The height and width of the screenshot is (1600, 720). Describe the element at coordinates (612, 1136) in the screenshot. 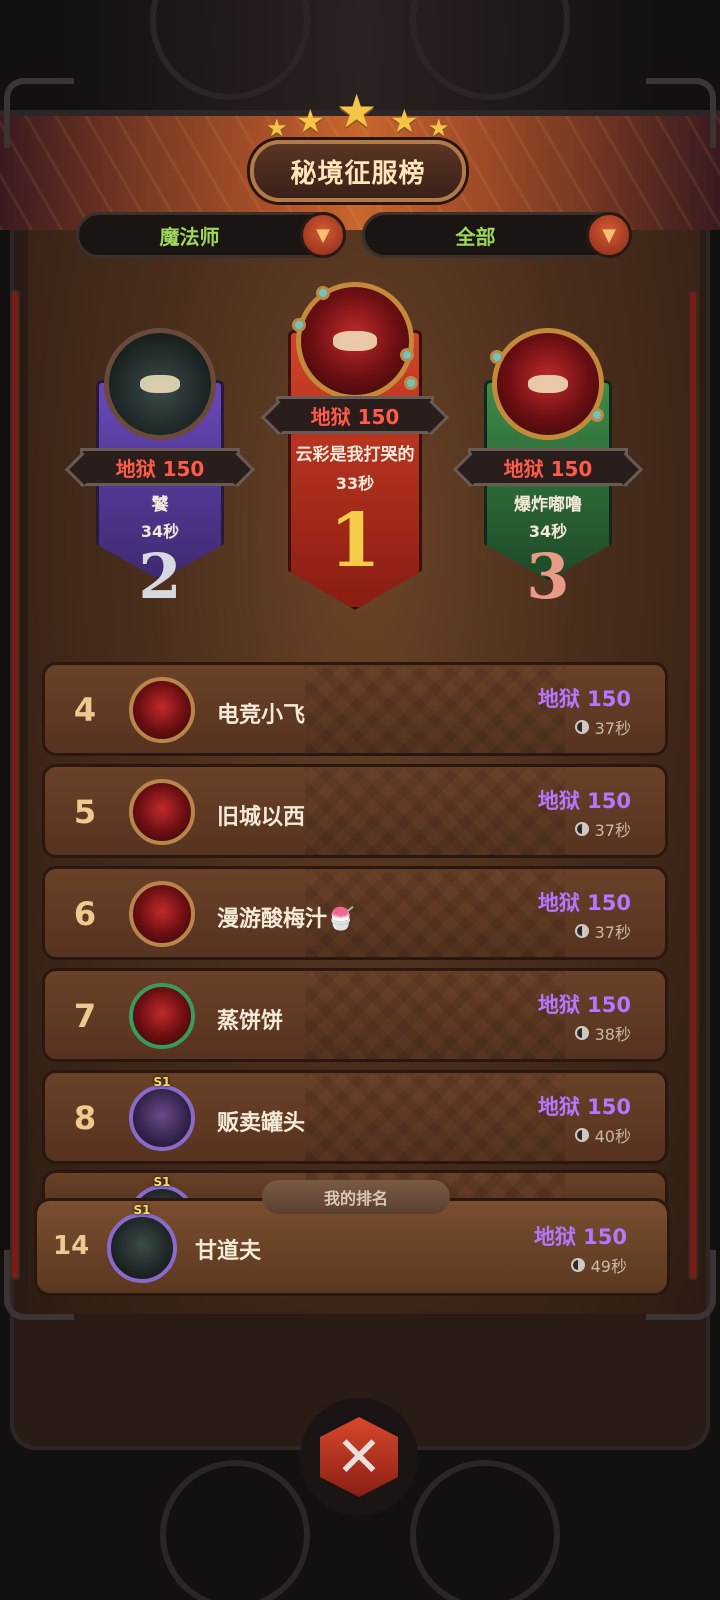

I see `time-value: 40秒` at that location.